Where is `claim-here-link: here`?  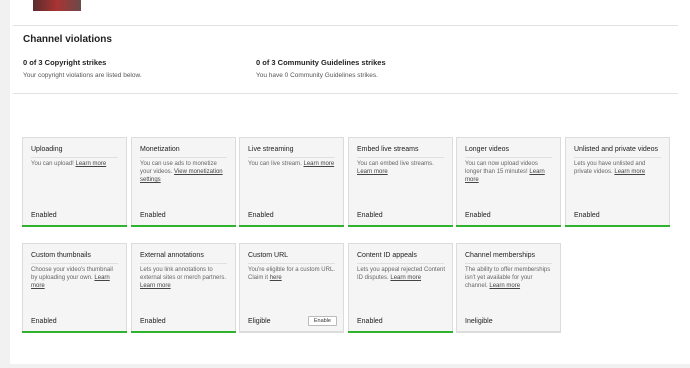
claim-here-link: here is located at coordinates (276, 278).